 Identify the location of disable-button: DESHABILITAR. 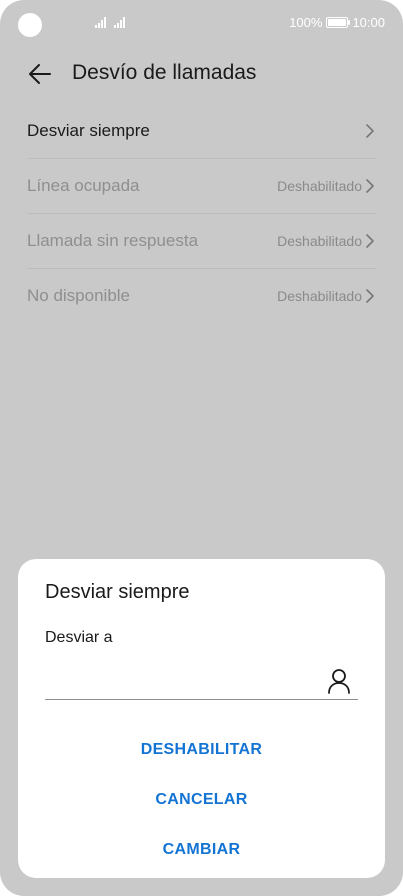
(201, 750).